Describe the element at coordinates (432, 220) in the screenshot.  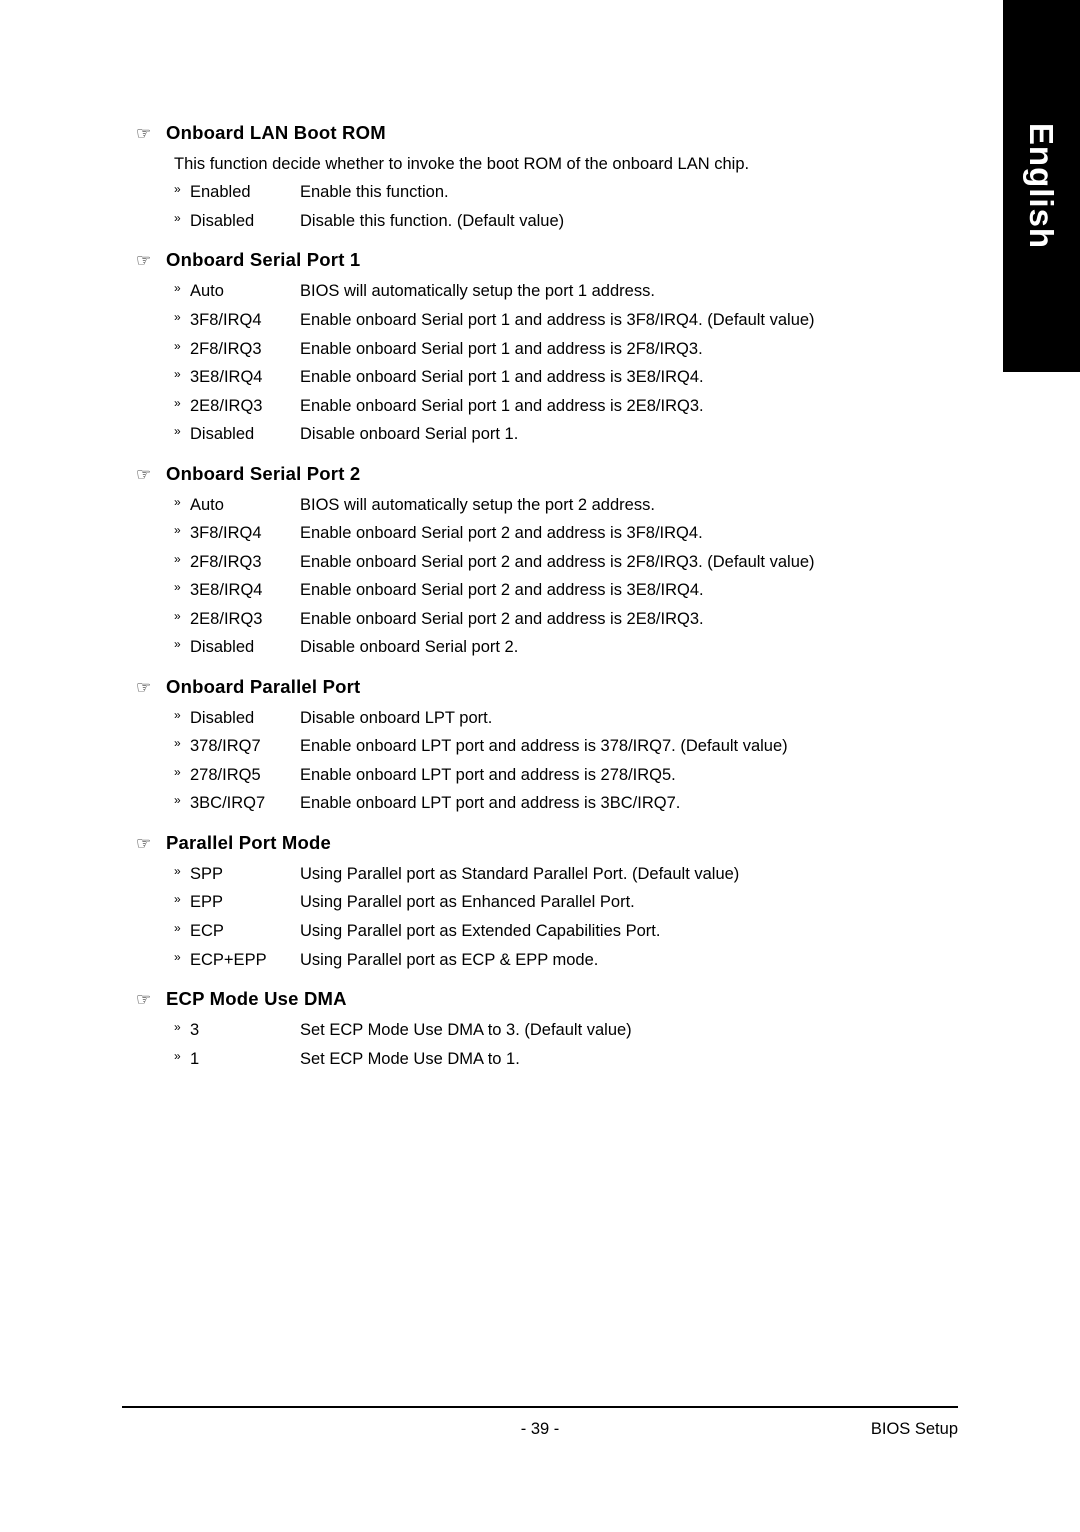
I see `option-description: Disable this function. (Default value)` at that location.